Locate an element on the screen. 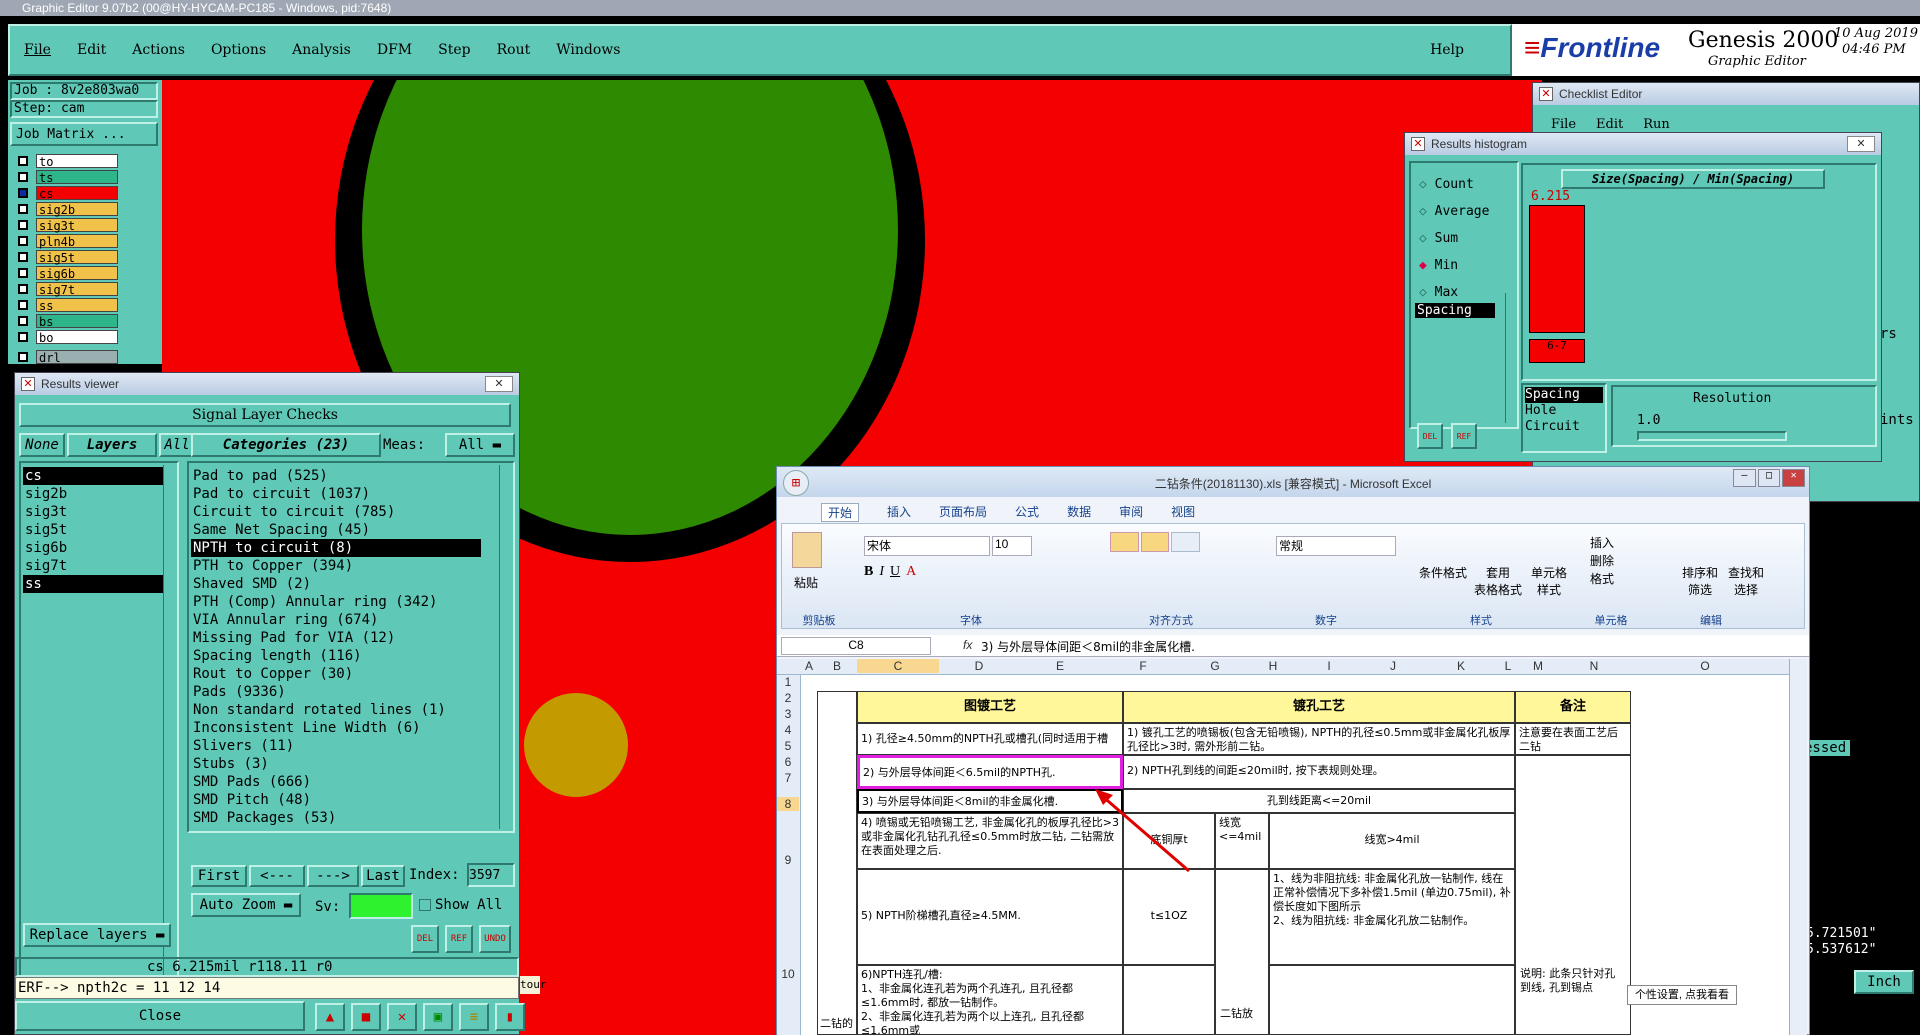  delete-cells-button: 删除 is located at coordinates (1602, 561).